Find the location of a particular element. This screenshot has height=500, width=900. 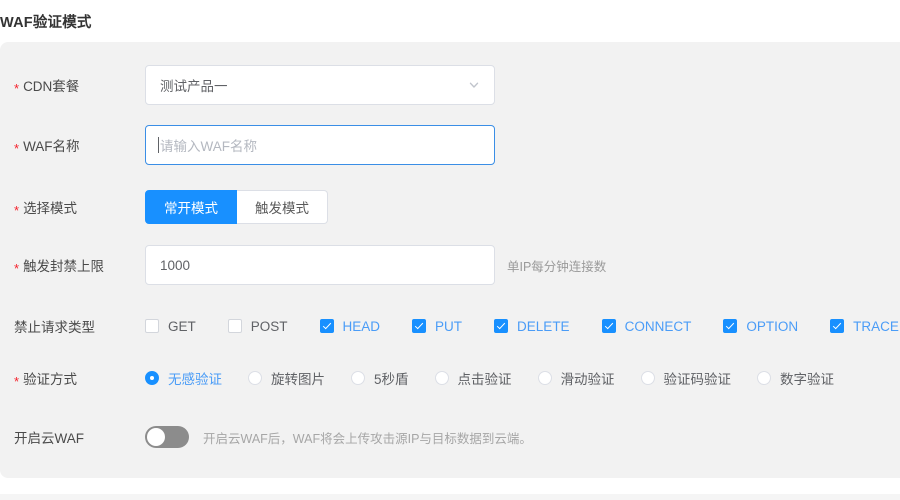

verify-method-radio-group: 无感验证 旋转图片 5秒盾 点击验证 滑动验证 验证码验证 数字验证 is located at coordinates (502, 378).